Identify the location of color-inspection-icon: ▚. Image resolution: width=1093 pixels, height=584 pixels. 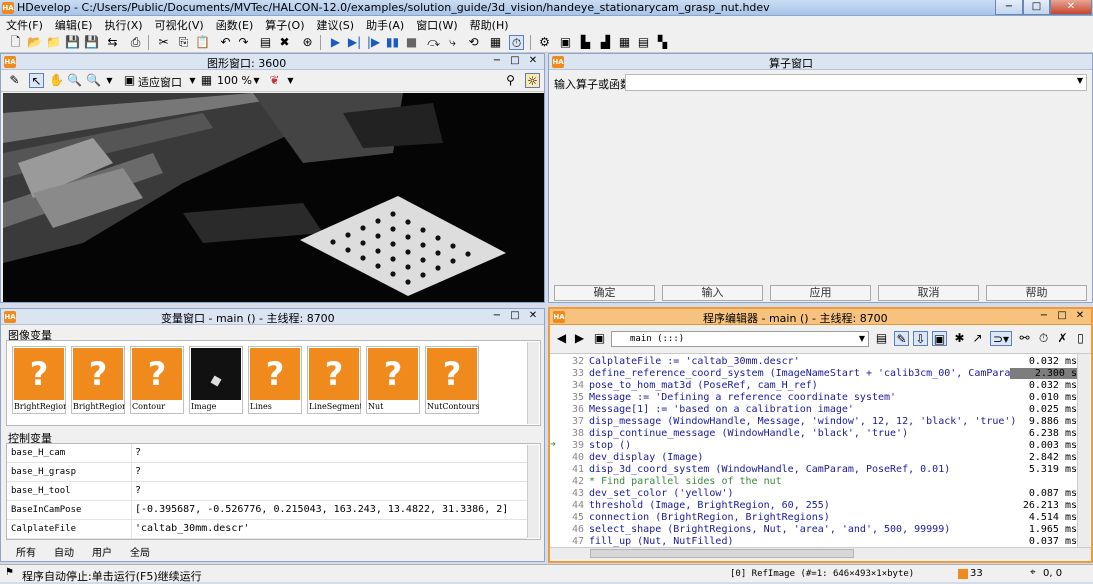
(662, 42).